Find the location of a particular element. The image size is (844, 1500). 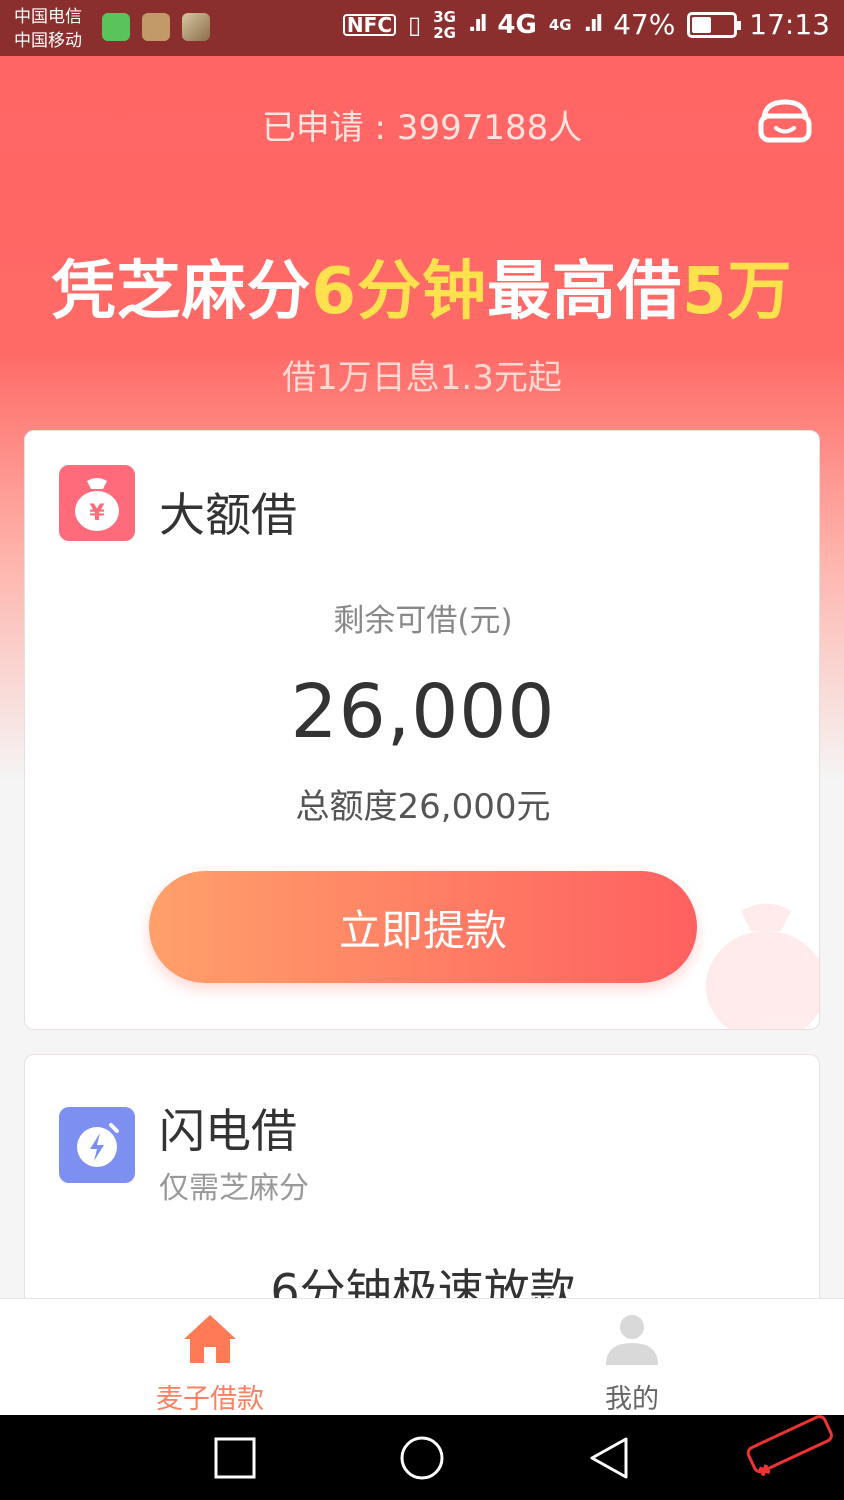

headline-highlight-1: 6分钟 is located at coordinates (399, 292).